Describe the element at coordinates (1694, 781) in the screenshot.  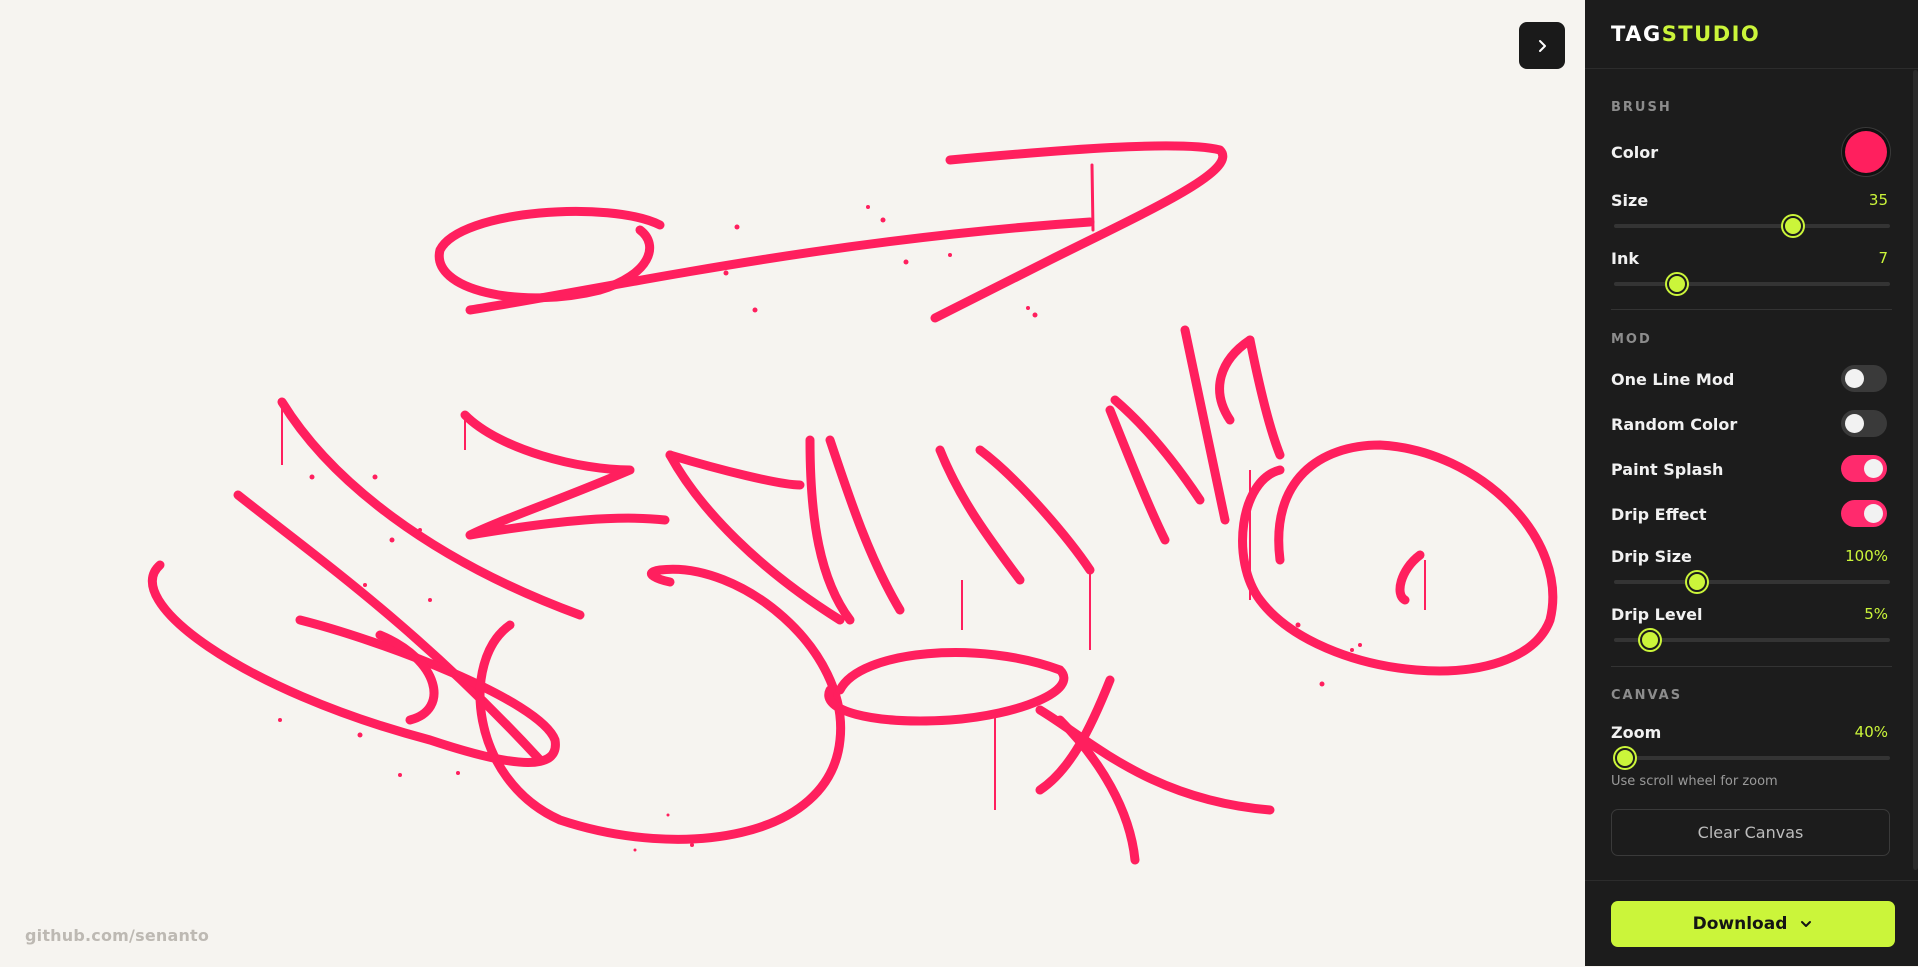
I see `zoom-hint: Use scroll wheel for zoom` at that location.